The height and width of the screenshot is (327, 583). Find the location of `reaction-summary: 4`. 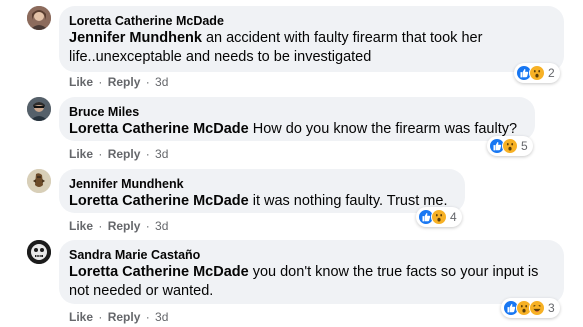

reaction-summary: 4 is located at coordinates (439, 217).